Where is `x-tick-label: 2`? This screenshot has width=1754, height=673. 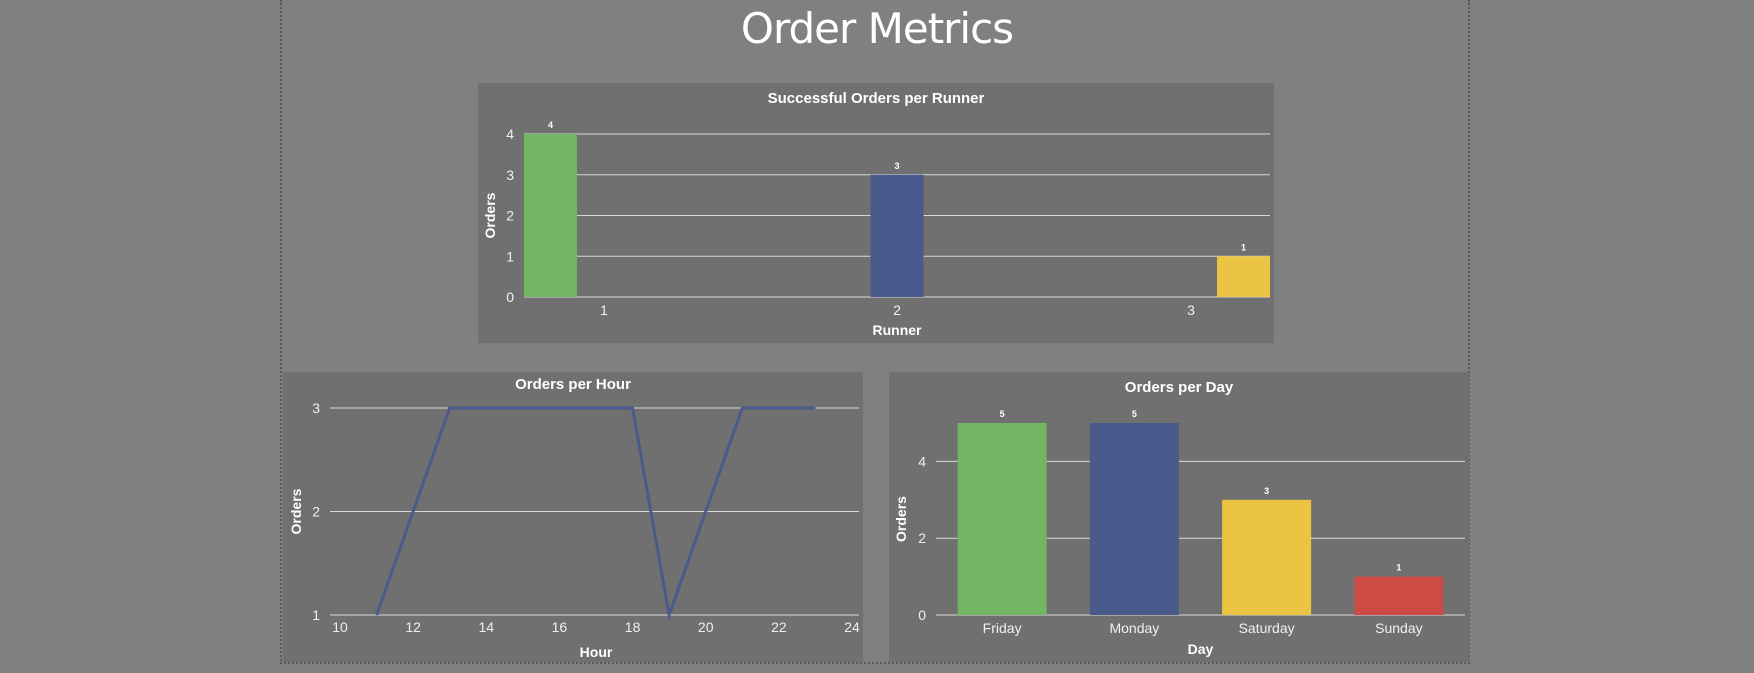 x-tick-label: 2 is located at coordinates (897, 310).